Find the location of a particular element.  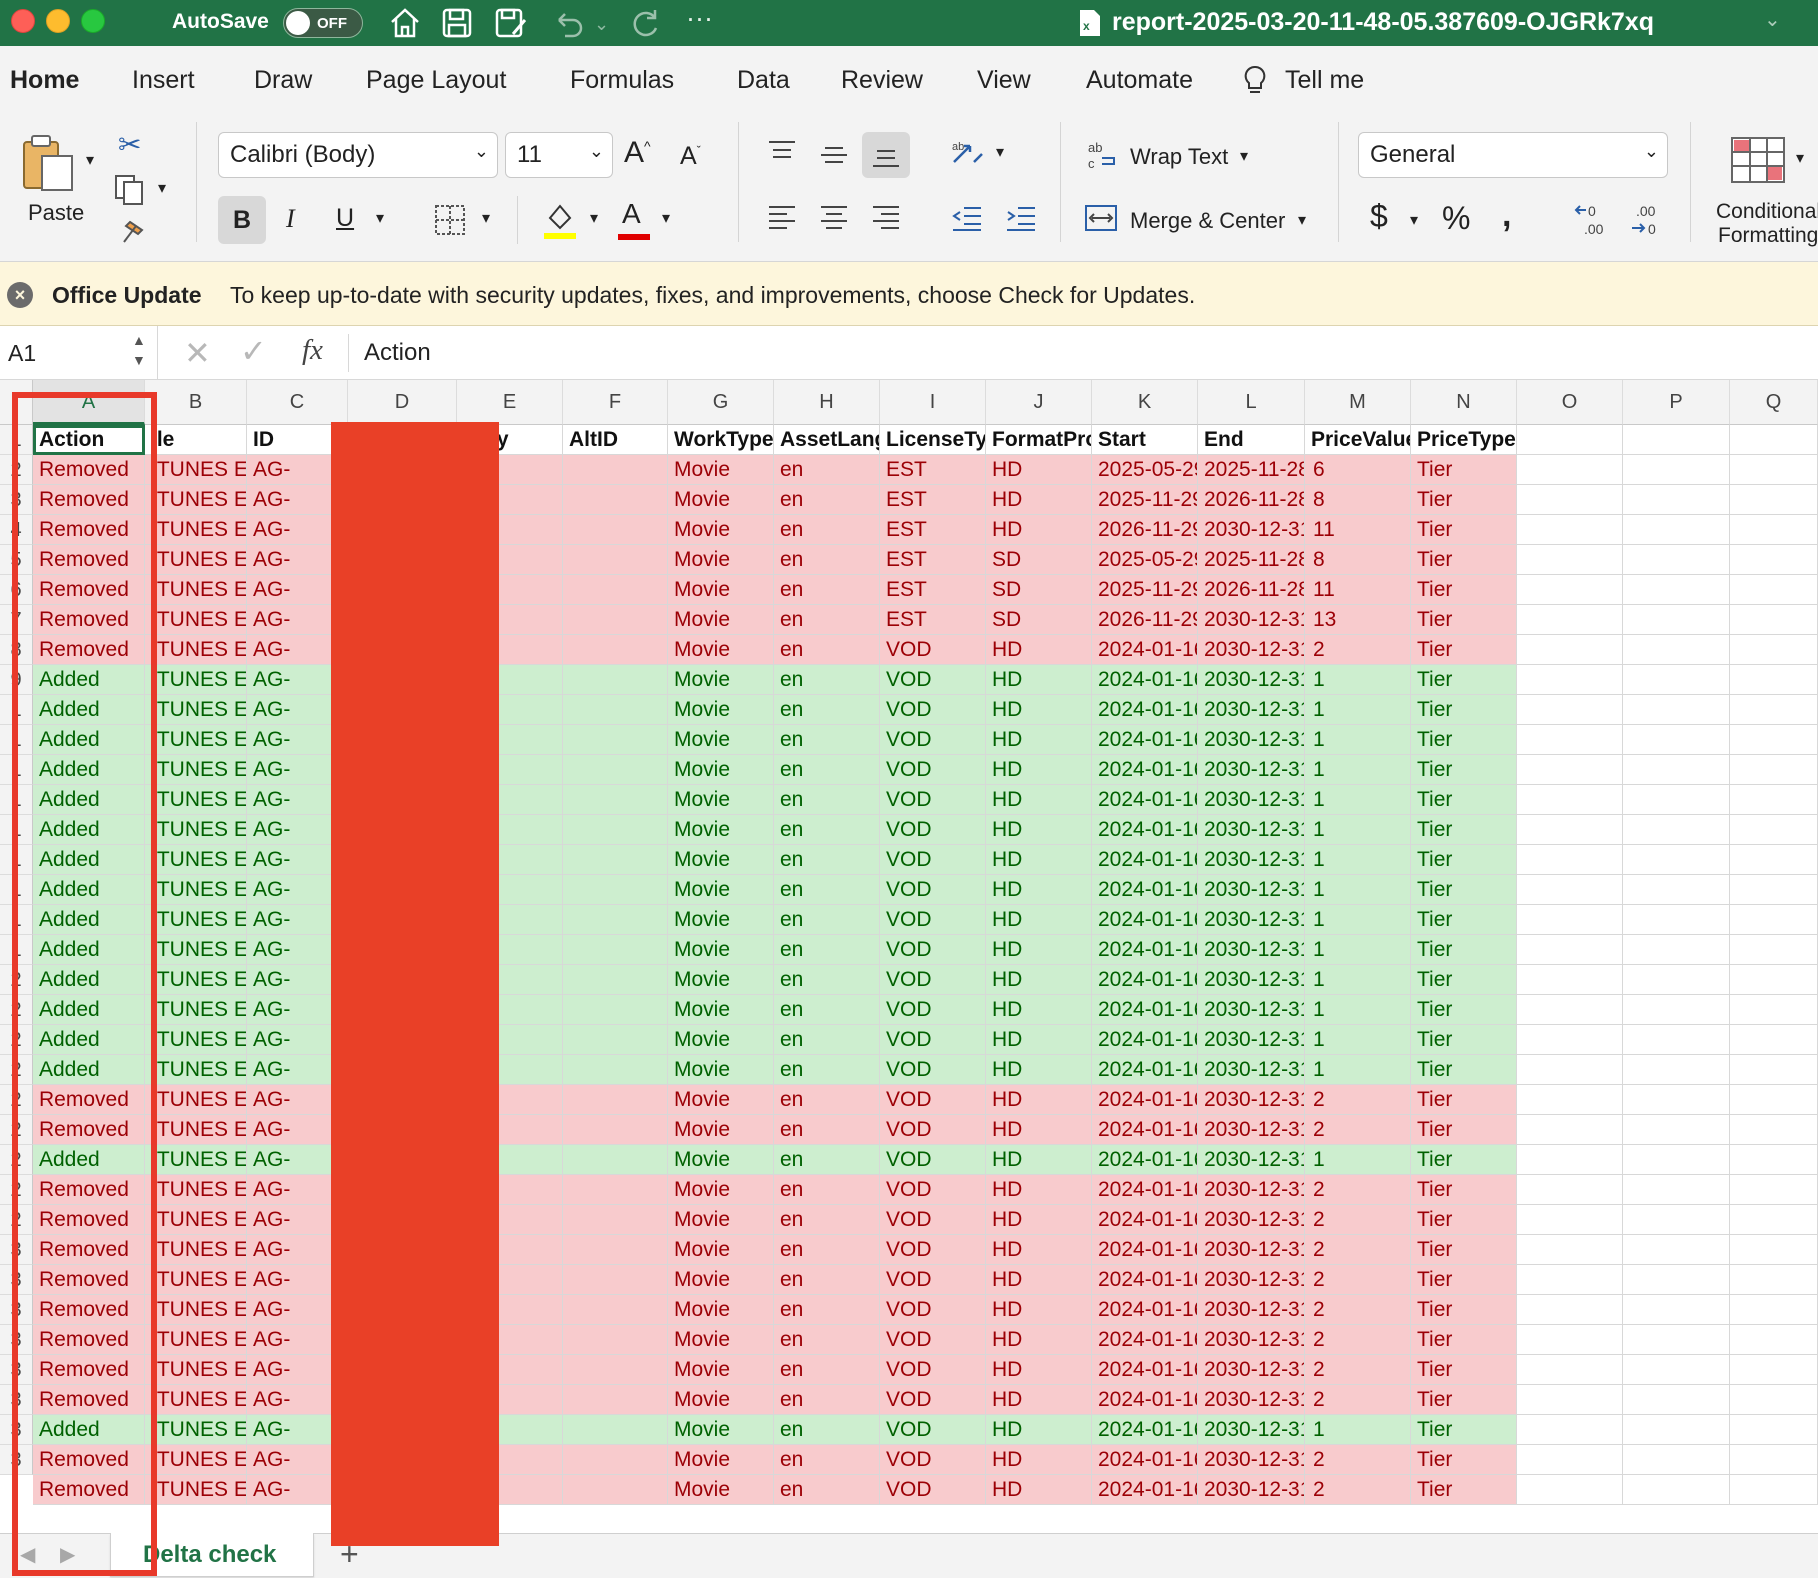

currency-dropdown-icon: ▾ is located at coordinates (1414, 220).